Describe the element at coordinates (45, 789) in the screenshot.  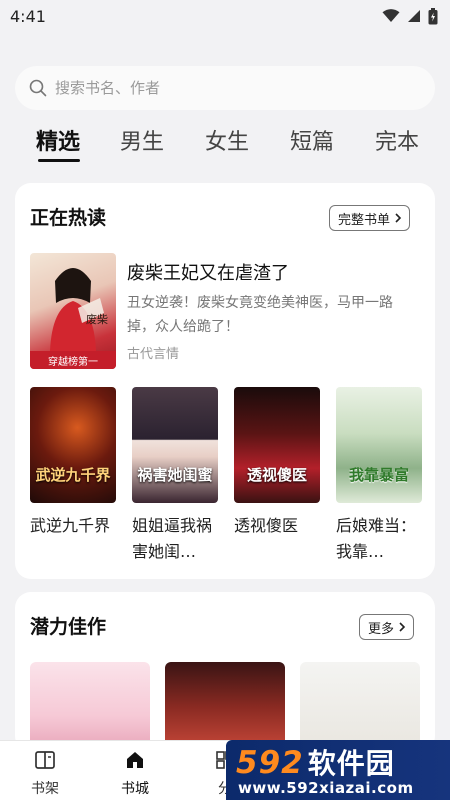
I see `nav-label: 书架` at that location.